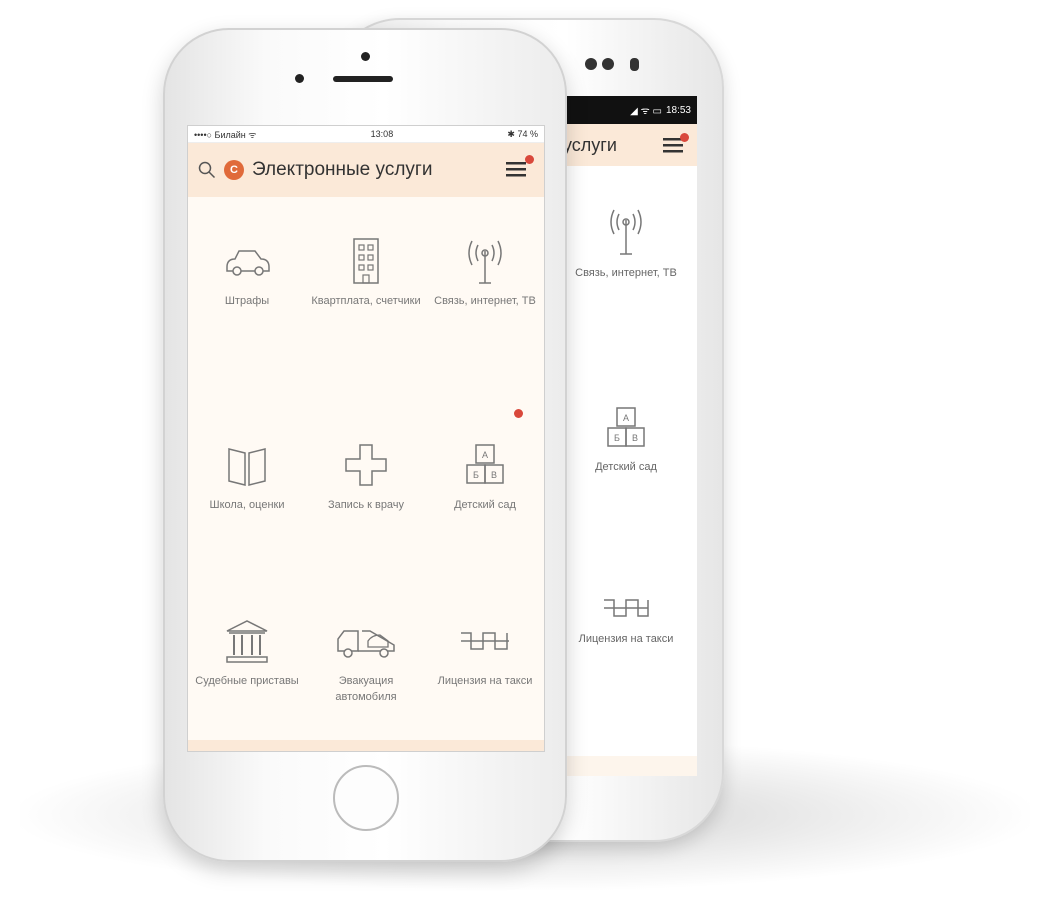 This screenshot has width=1053, height=914. Describe the element at coordinates (626, 467) in the screenshot. I see `android-service-label: Детский сад` at that location.